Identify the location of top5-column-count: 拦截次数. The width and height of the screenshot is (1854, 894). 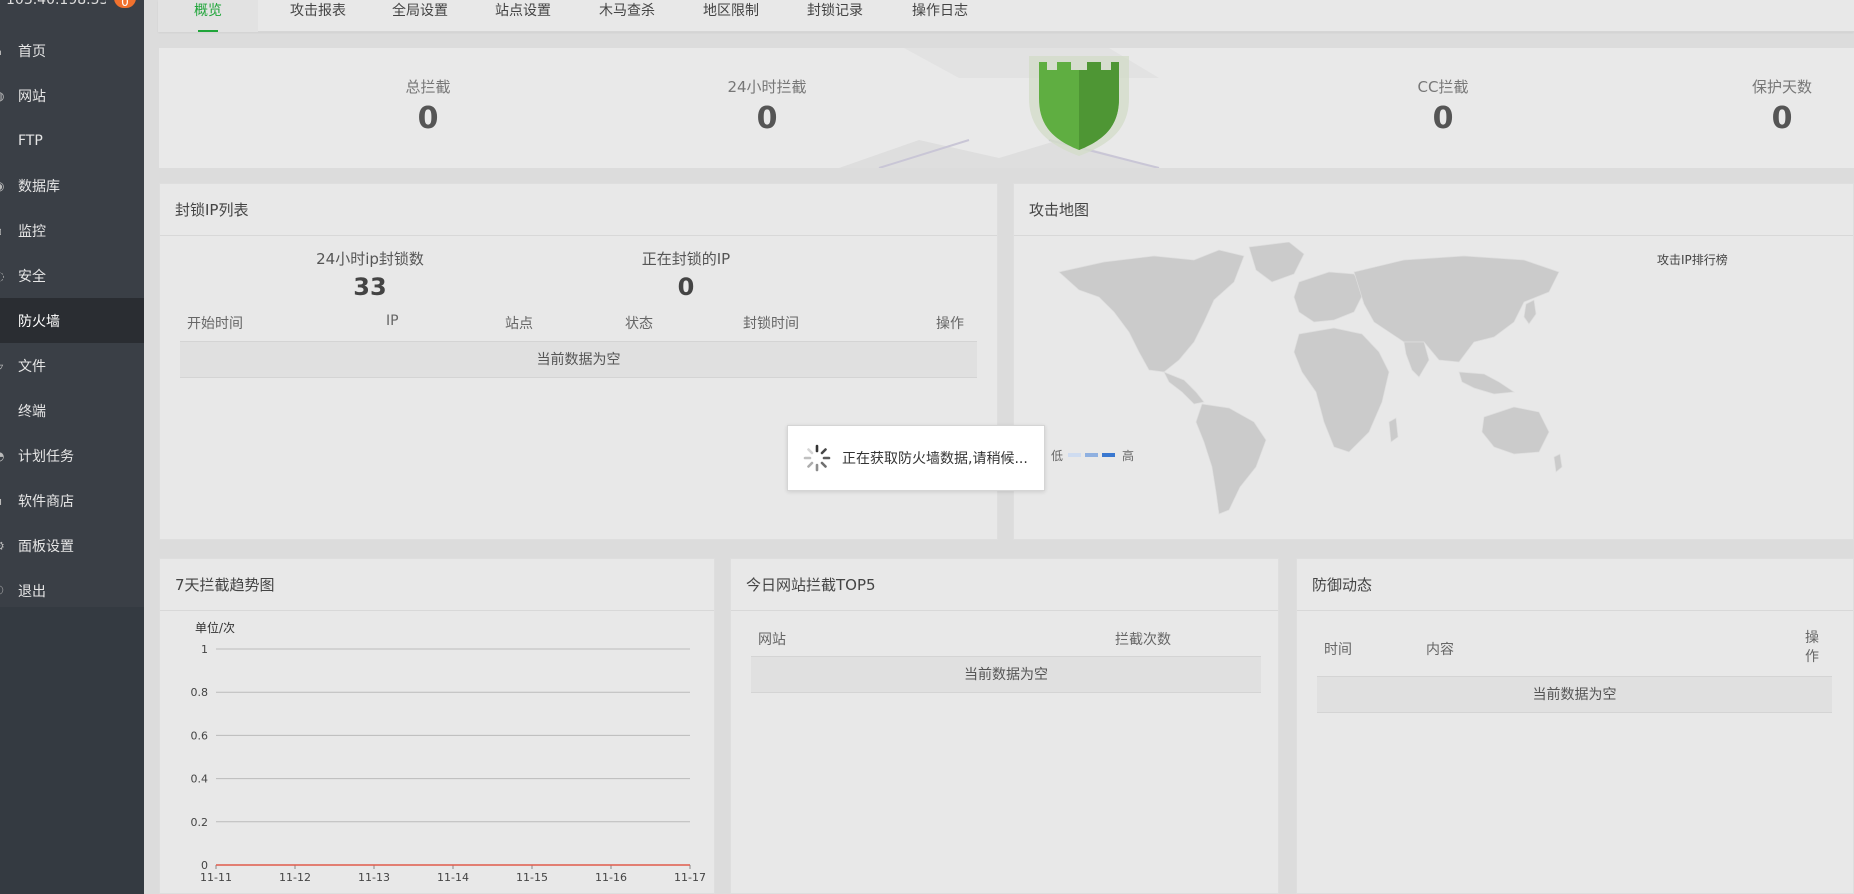
(1143, 640).